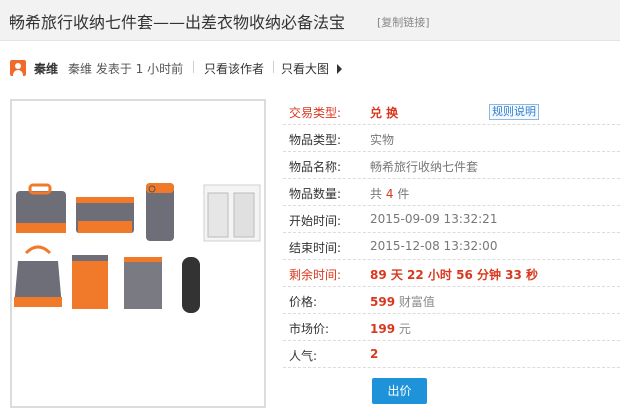 The width and height of the screenshot is (620, 417). I want to click on price-unit: 财富值, so click(416, 302).